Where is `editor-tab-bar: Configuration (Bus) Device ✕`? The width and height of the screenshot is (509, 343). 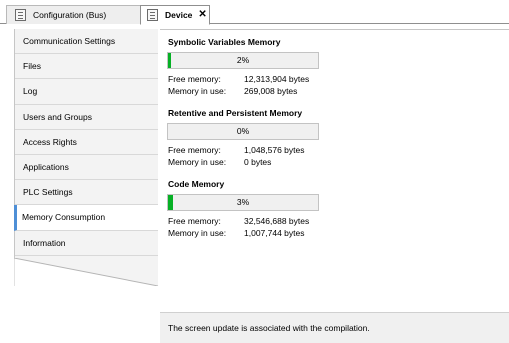 editor-tab-bar: Configuration (Bus) Device ✕ is located at coordinates (254, 12).